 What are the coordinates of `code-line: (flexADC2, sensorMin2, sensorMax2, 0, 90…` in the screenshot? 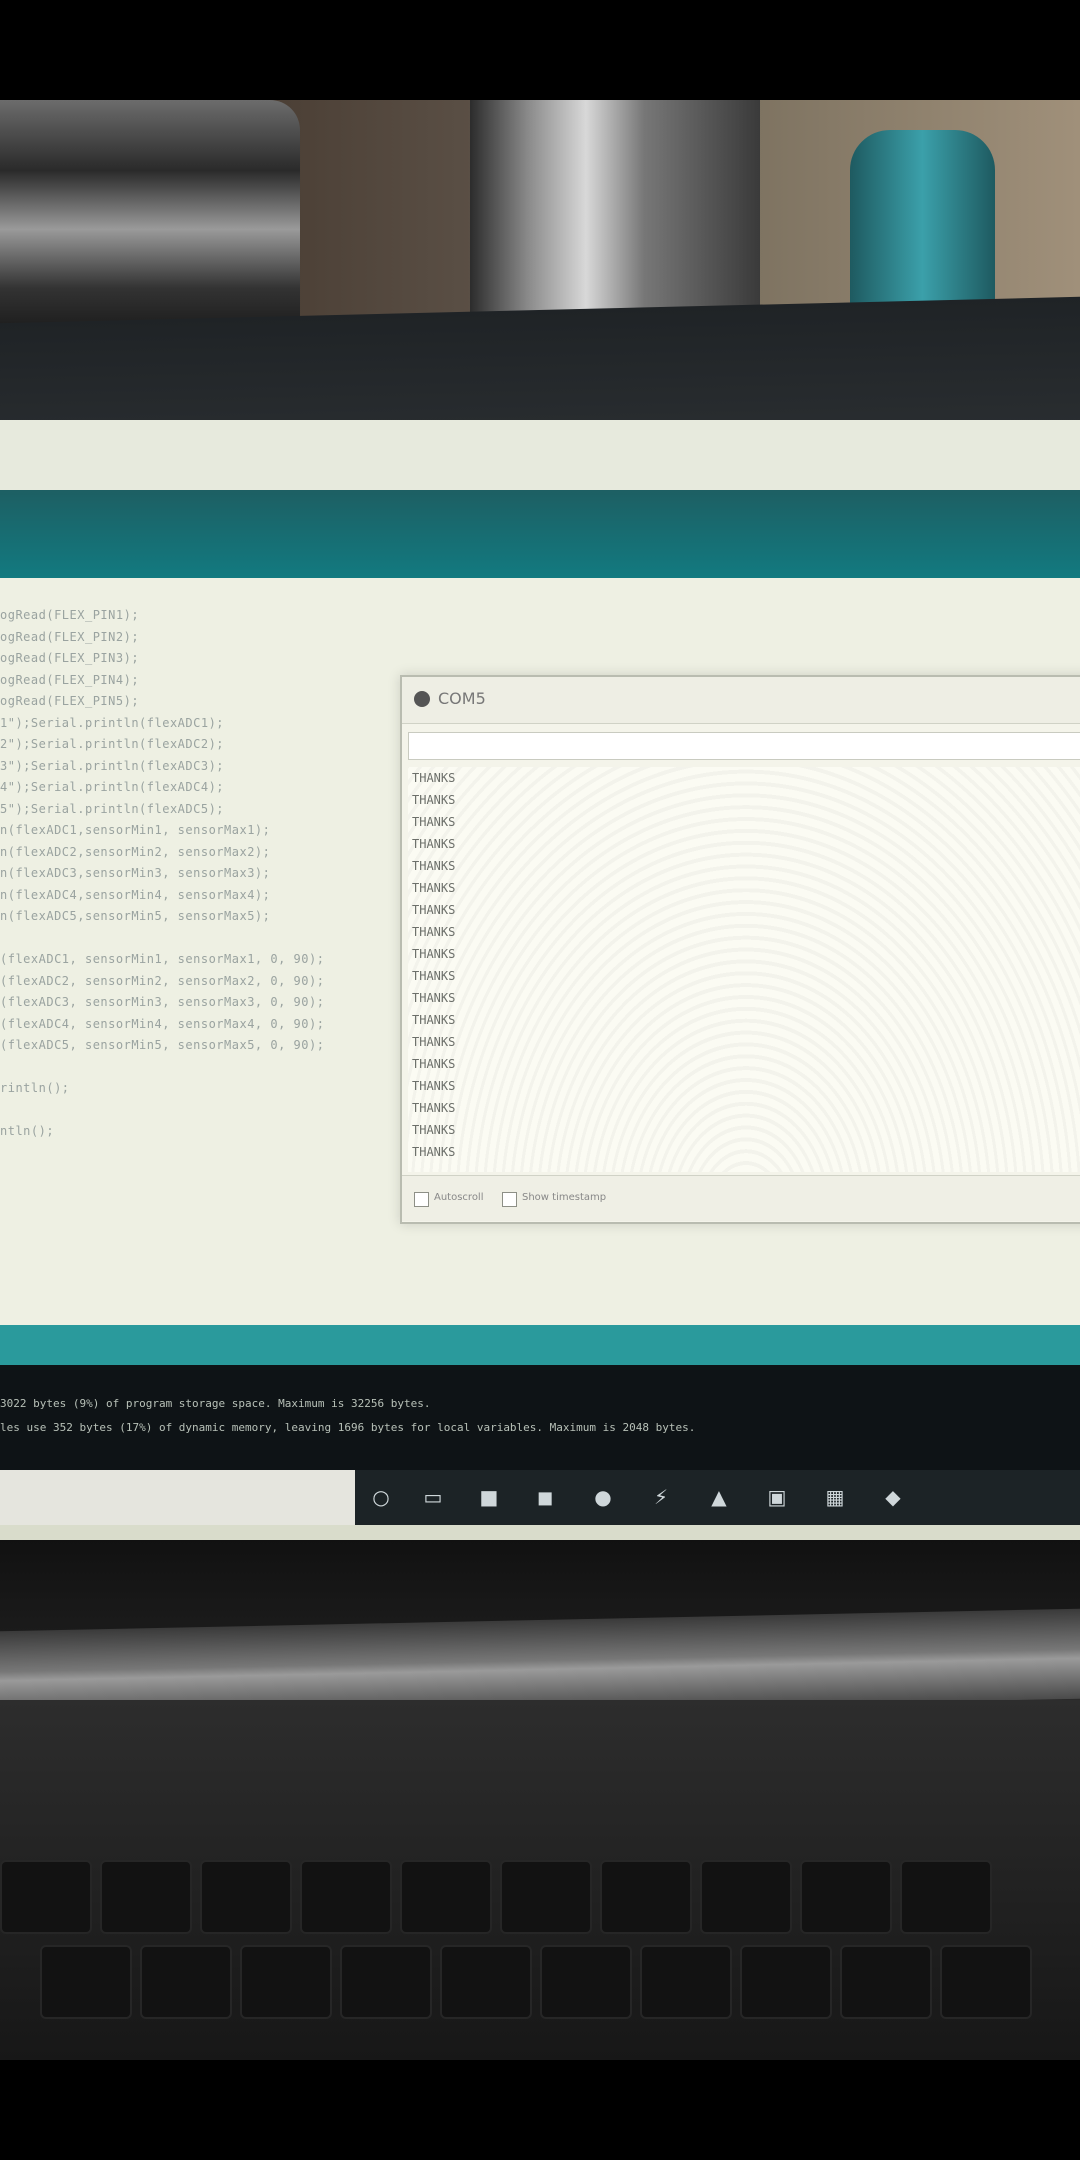 It's located at (162, 980).